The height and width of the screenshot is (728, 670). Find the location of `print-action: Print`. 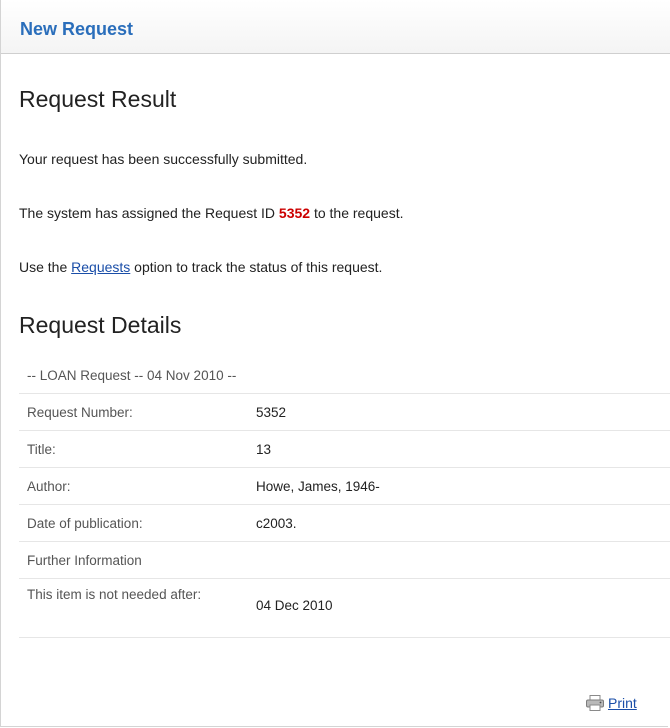

print-action: Print is located at coordinates (611, 703).